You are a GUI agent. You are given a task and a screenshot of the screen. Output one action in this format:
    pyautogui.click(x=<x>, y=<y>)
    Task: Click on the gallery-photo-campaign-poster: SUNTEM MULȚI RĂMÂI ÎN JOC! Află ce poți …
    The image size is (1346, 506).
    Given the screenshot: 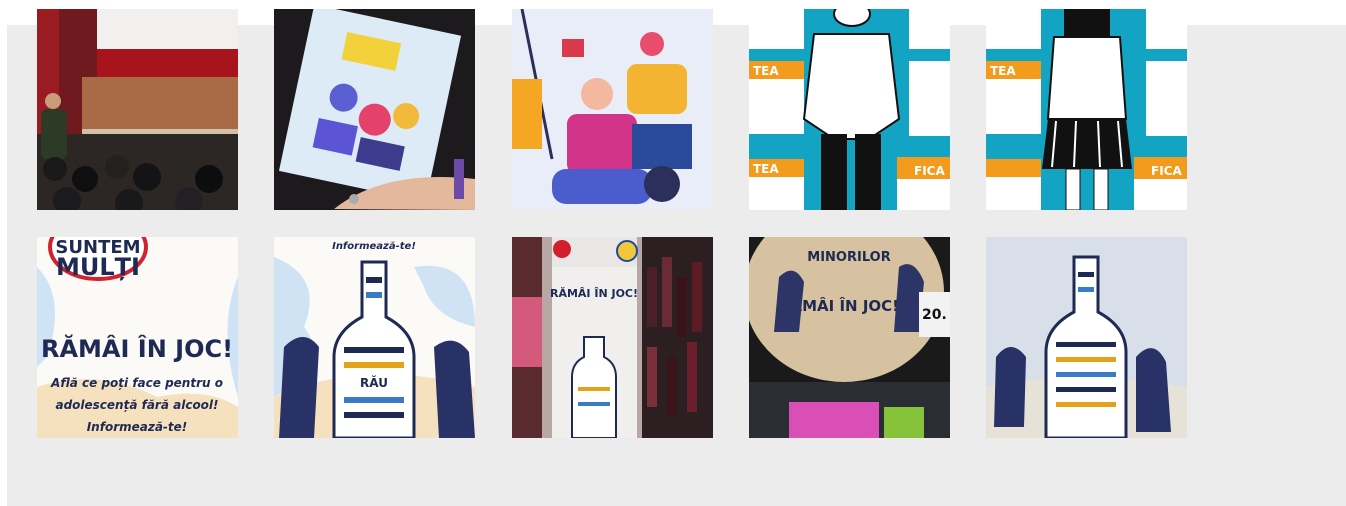 What is the action you would take?
    pyautogui.click(x=137, y=337)
    